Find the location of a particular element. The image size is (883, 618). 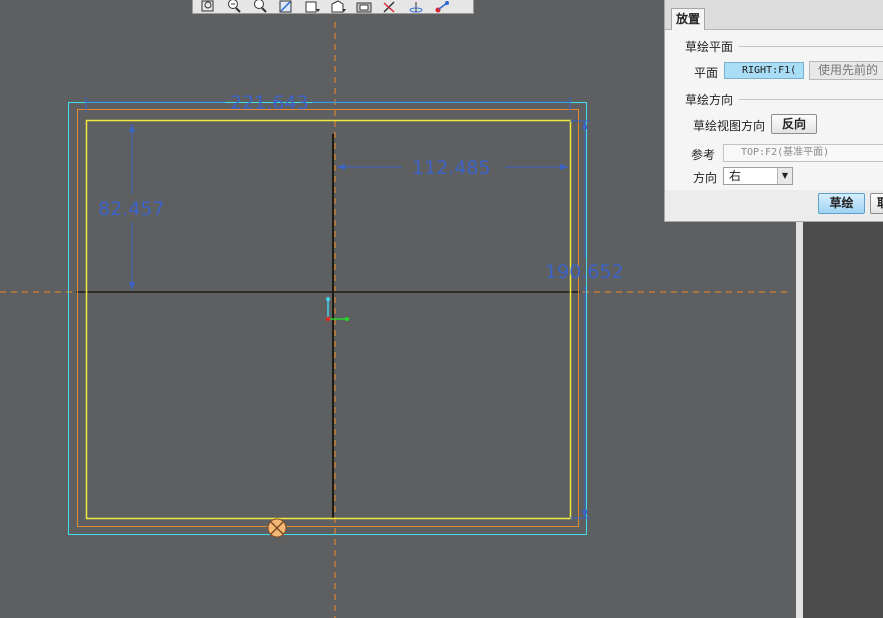

direction-marker-icon is located at coordinates (277, 528).